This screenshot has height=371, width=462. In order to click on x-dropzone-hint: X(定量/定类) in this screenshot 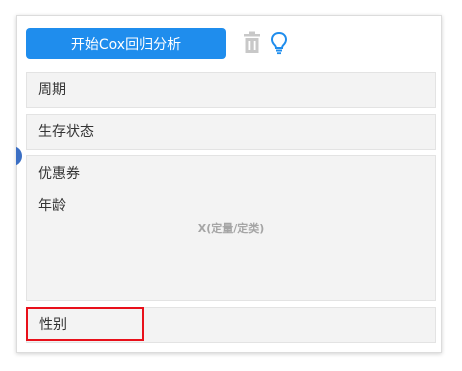, I will do `click(231, 228)`.